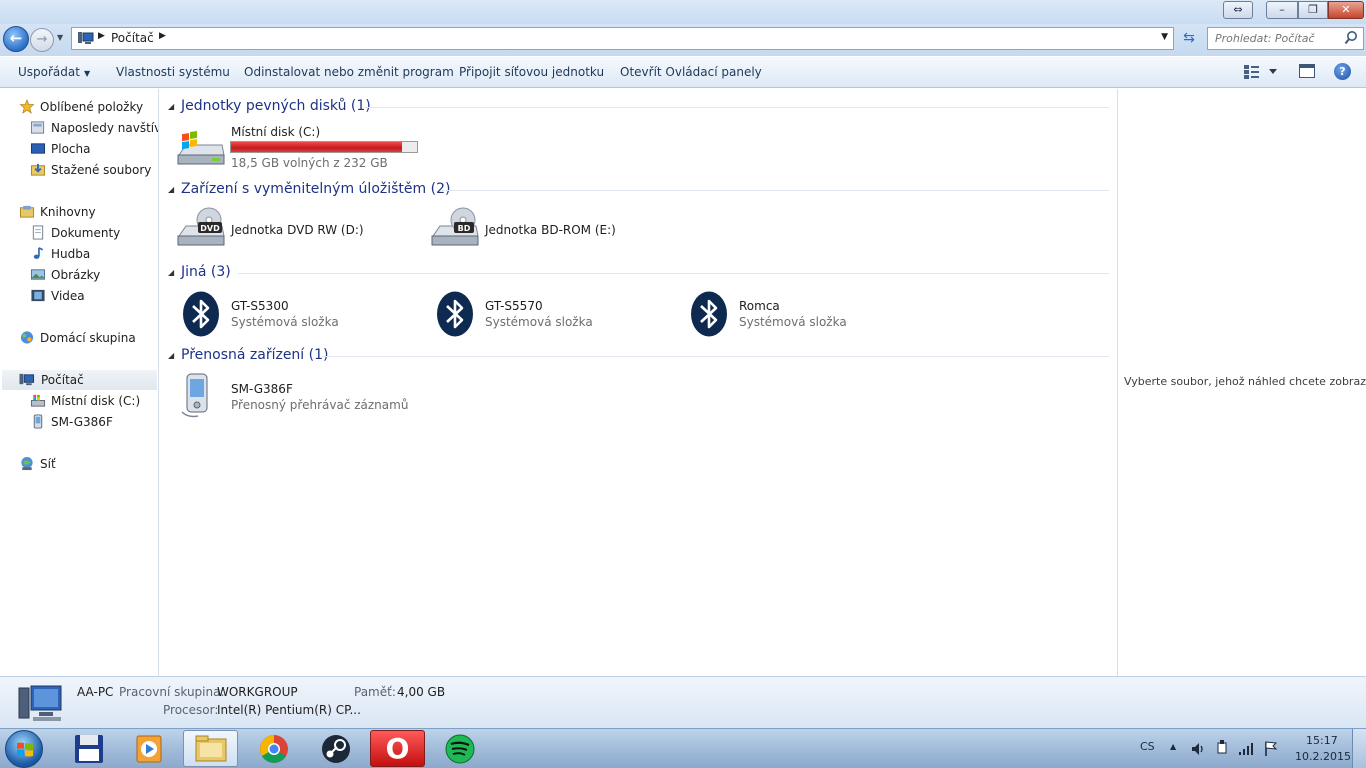 The width and height of the screenshot is (1366, 768). I want to click on change-view-button, so click(1262, 72).